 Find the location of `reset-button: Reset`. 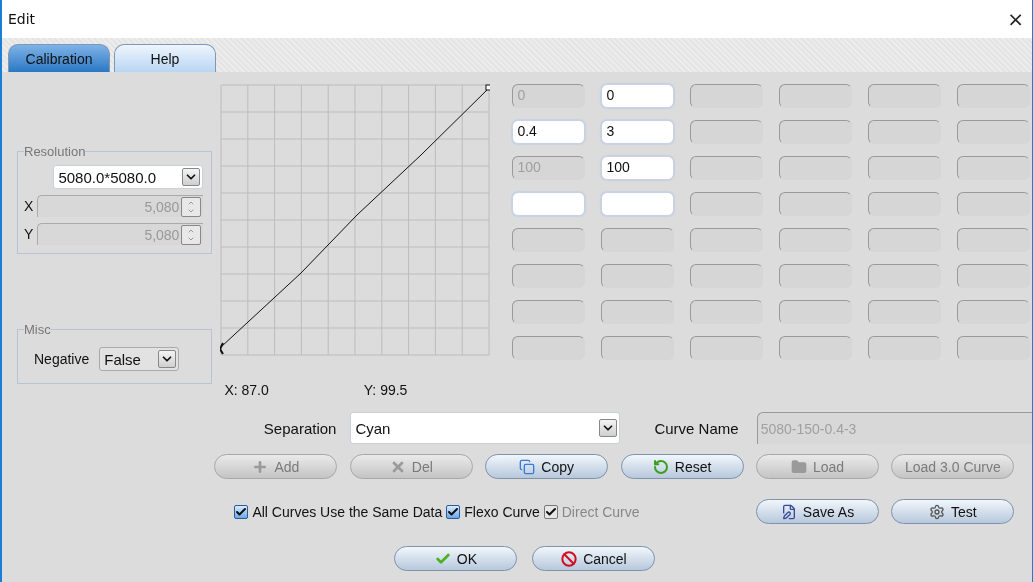

reset-button: Reset is located at coordinates (682, 466).